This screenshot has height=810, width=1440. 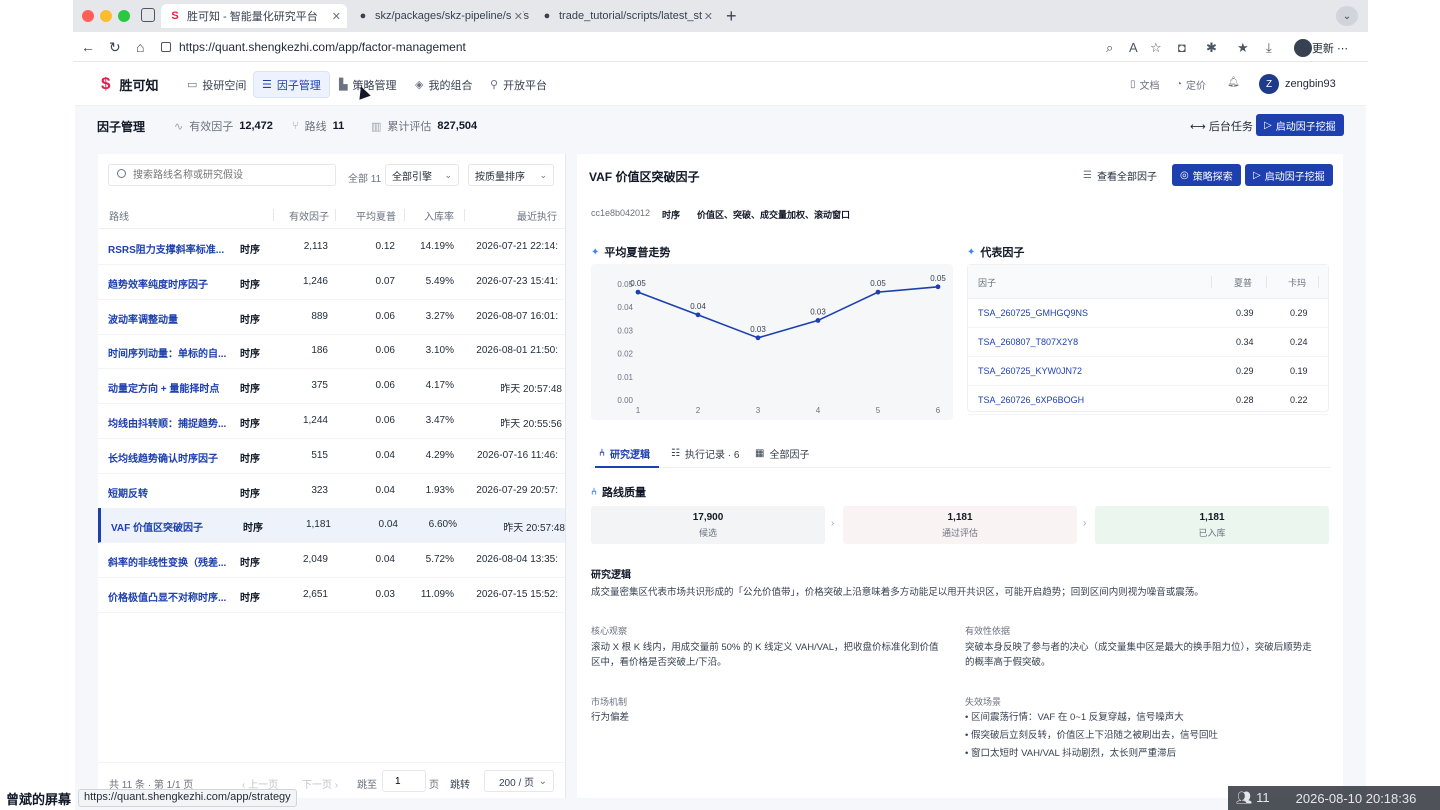 I want to click on cell-count: 375, so click(x=319, y=386).